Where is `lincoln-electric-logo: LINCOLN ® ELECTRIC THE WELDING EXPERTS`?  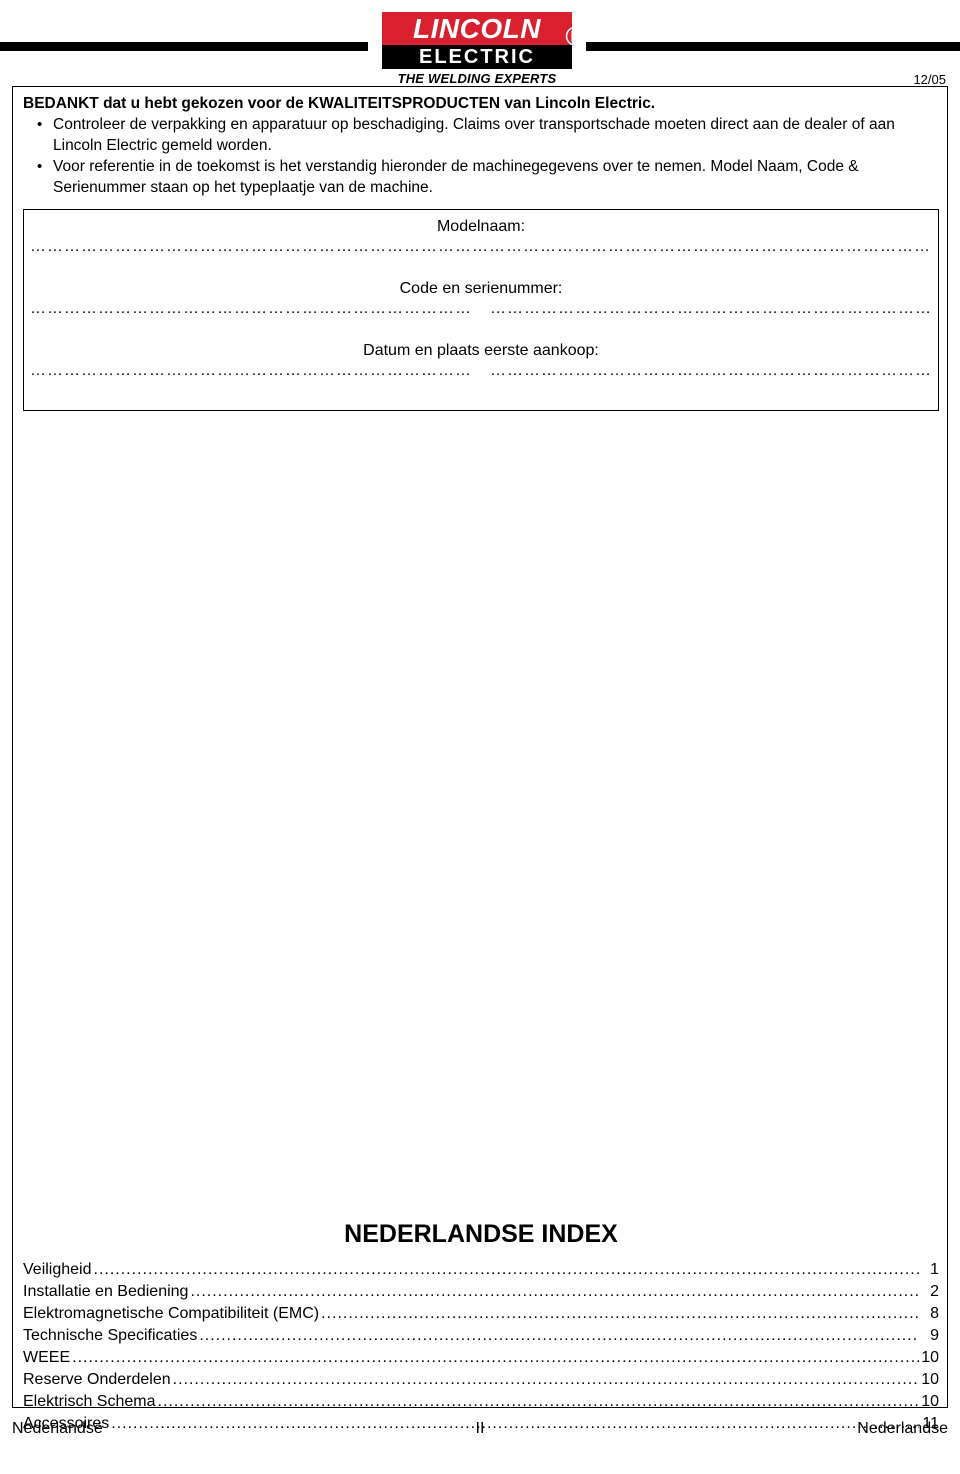 lincoln-electric-logo: LINCOLN ® ELECTRIC THE WELDING EXPERTS is located at coordinates (483, 50).